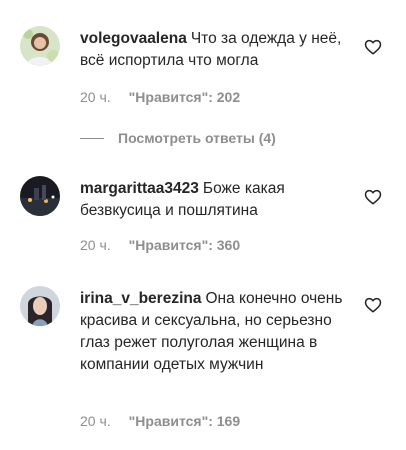  Describe the element at coordinates (197, 138) in the screenshot. I see `view-replies-label: Посмотреть ответы (4)` at that location.